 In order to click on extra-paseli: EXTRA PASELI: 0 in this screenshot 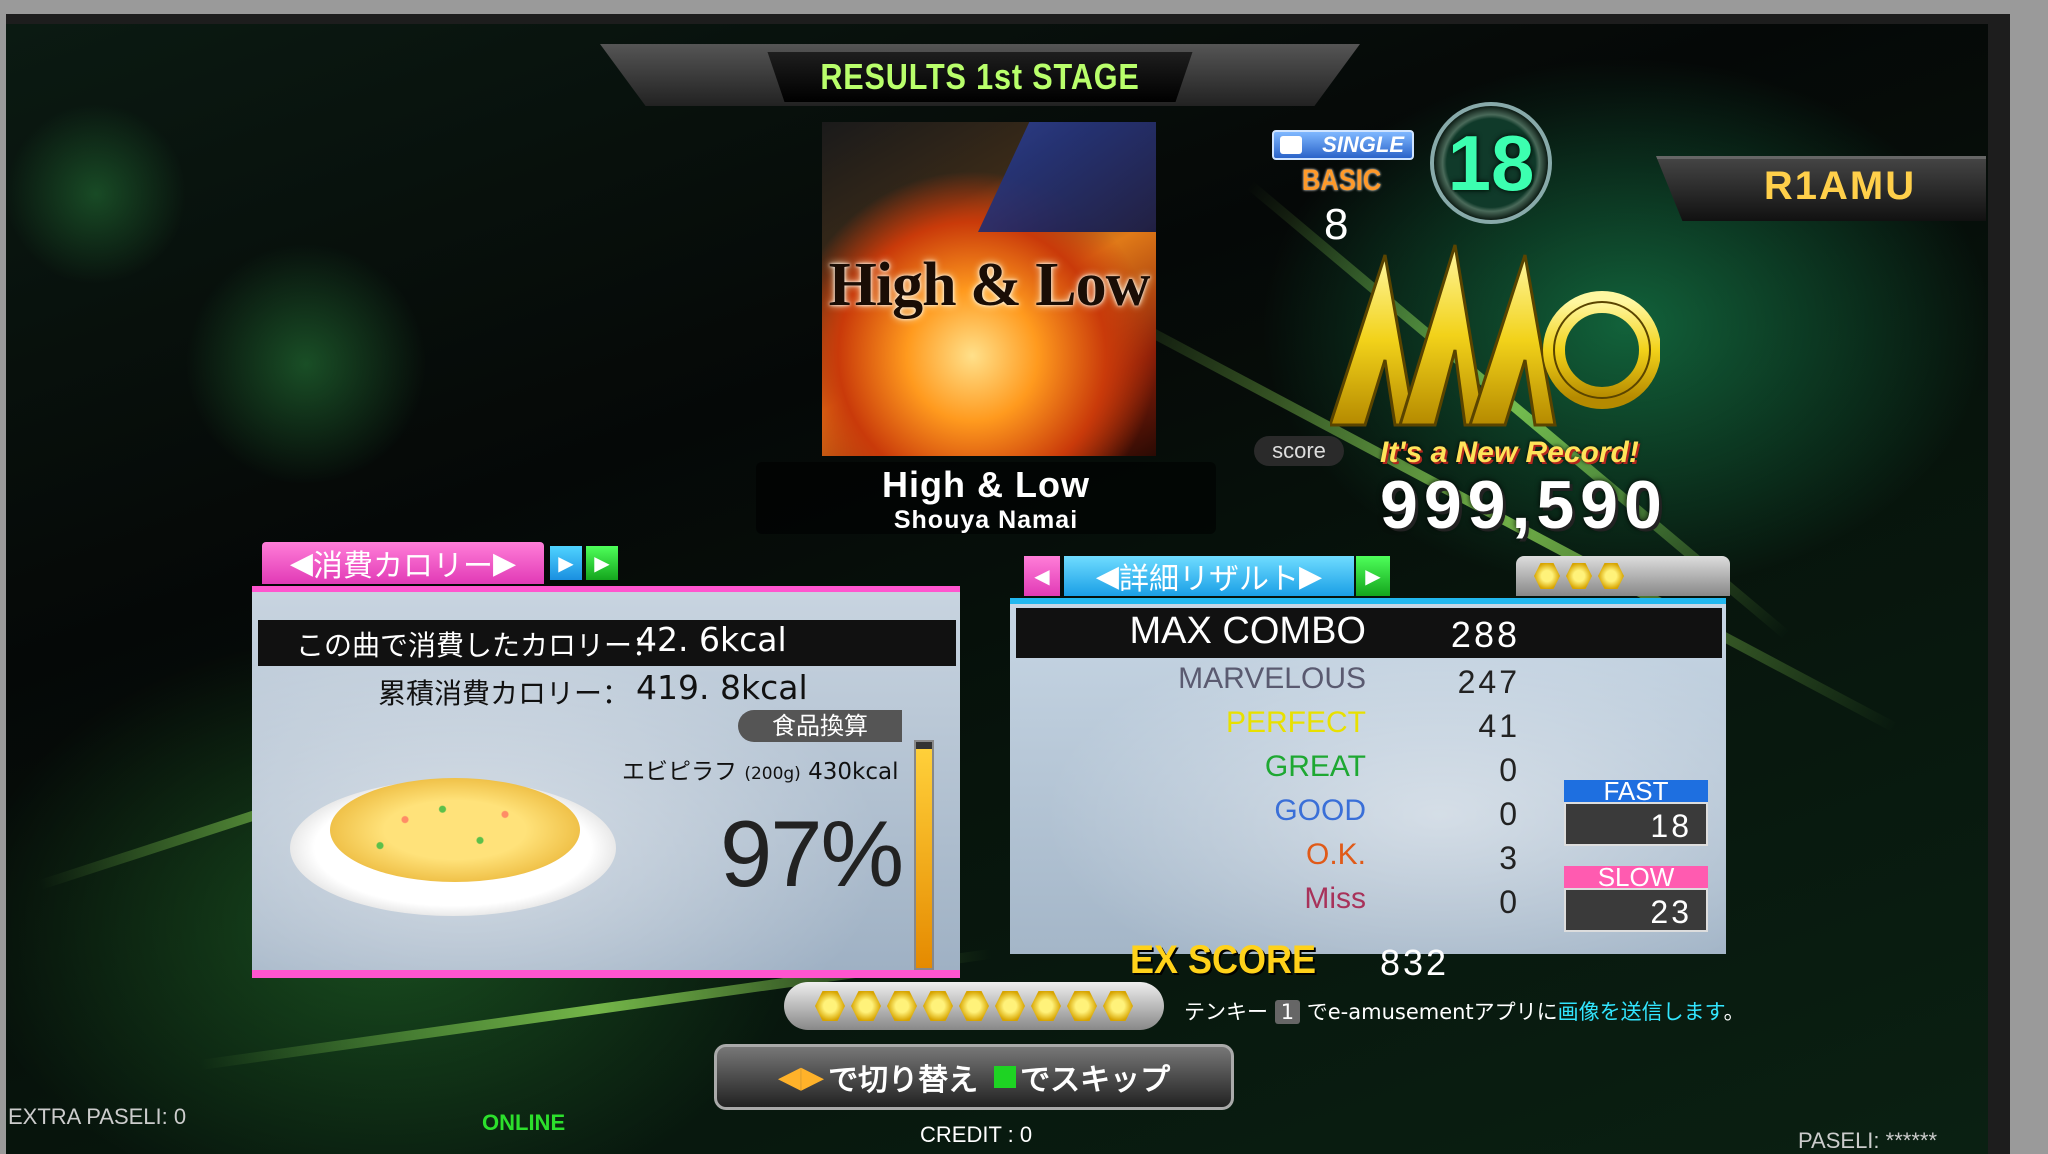, I will do `click(97, 1116)`.